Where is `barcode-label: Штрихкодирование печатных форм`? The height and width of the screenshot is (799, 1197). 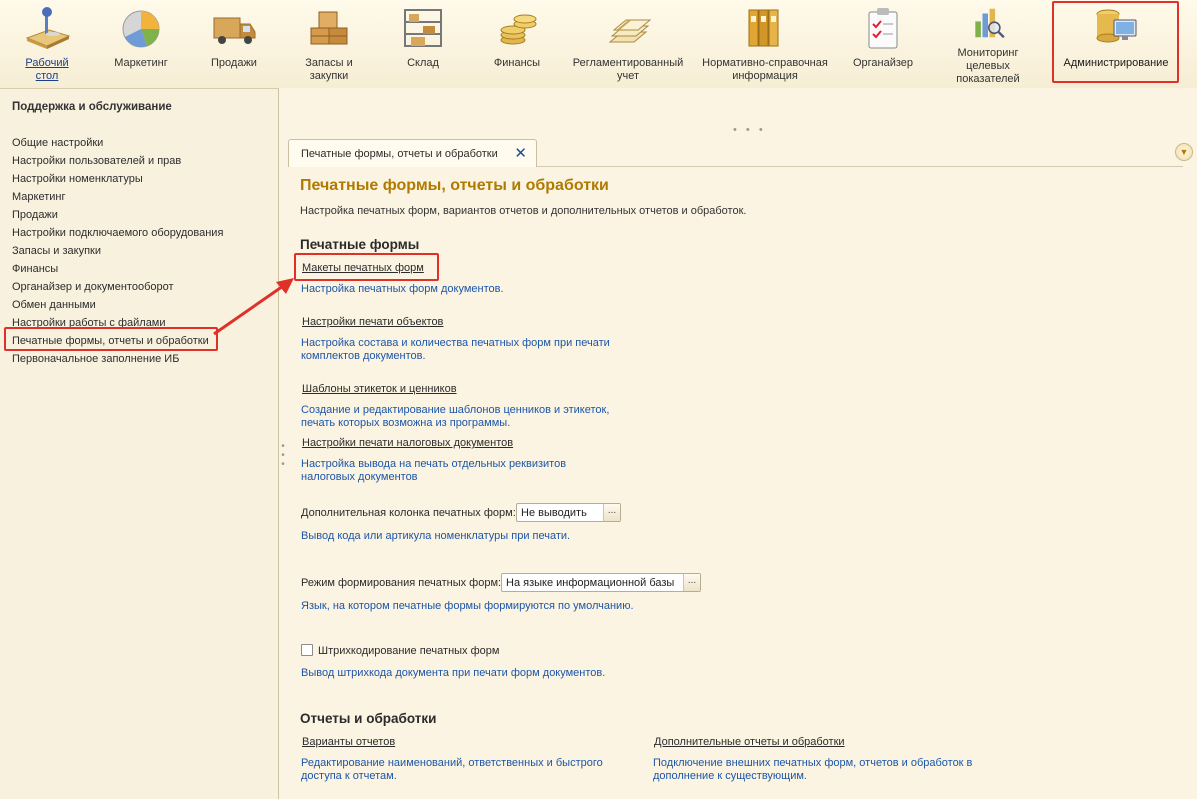
barcode-label: Штрихкодирование печатных форм is located at coordinates (408, 651).